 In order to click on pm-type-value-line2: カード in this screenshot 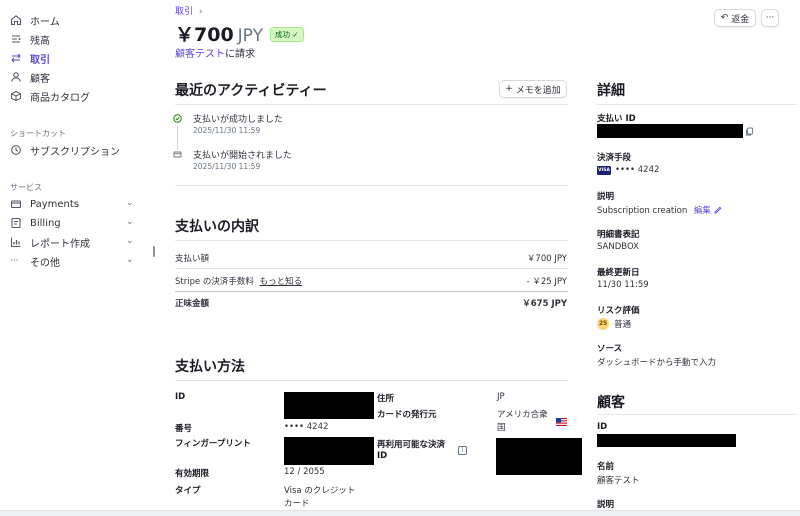, I will do `click(297, 504)`.